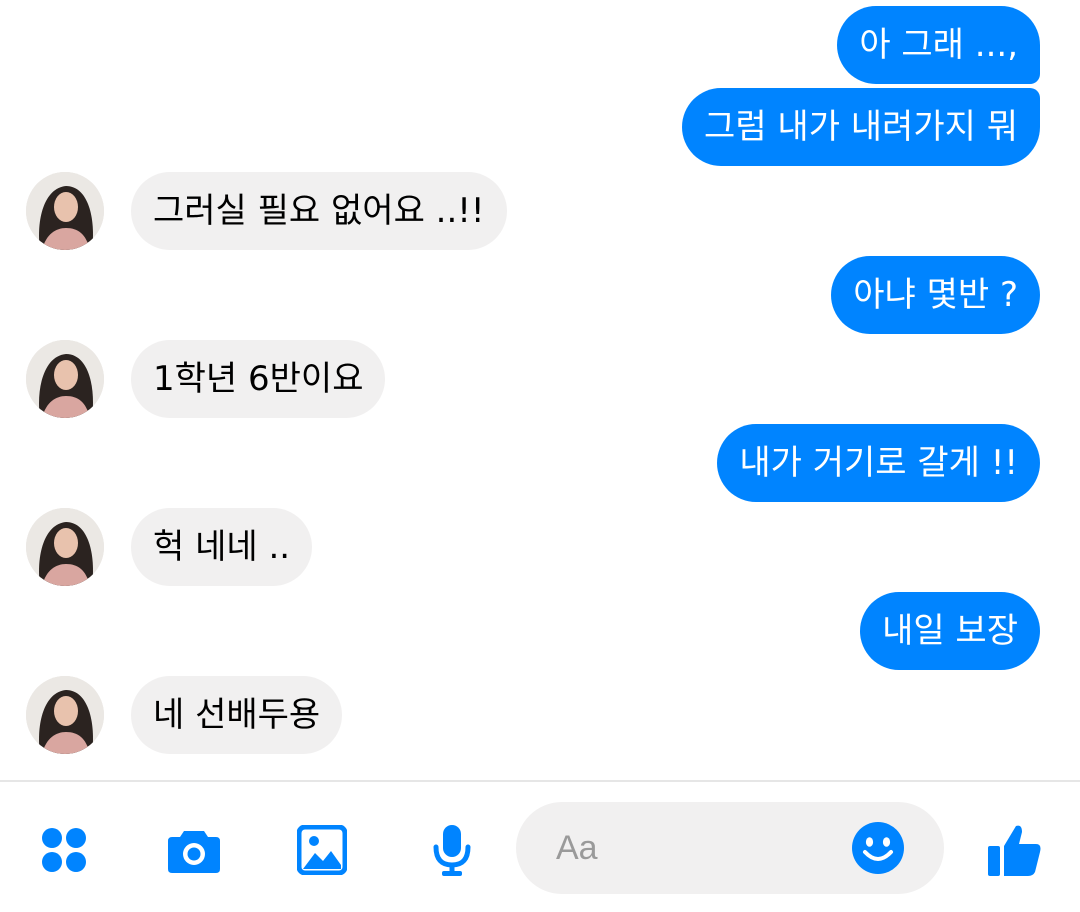  I want to click on message-text: 아냐 몇반 ?, so click(935, 295).